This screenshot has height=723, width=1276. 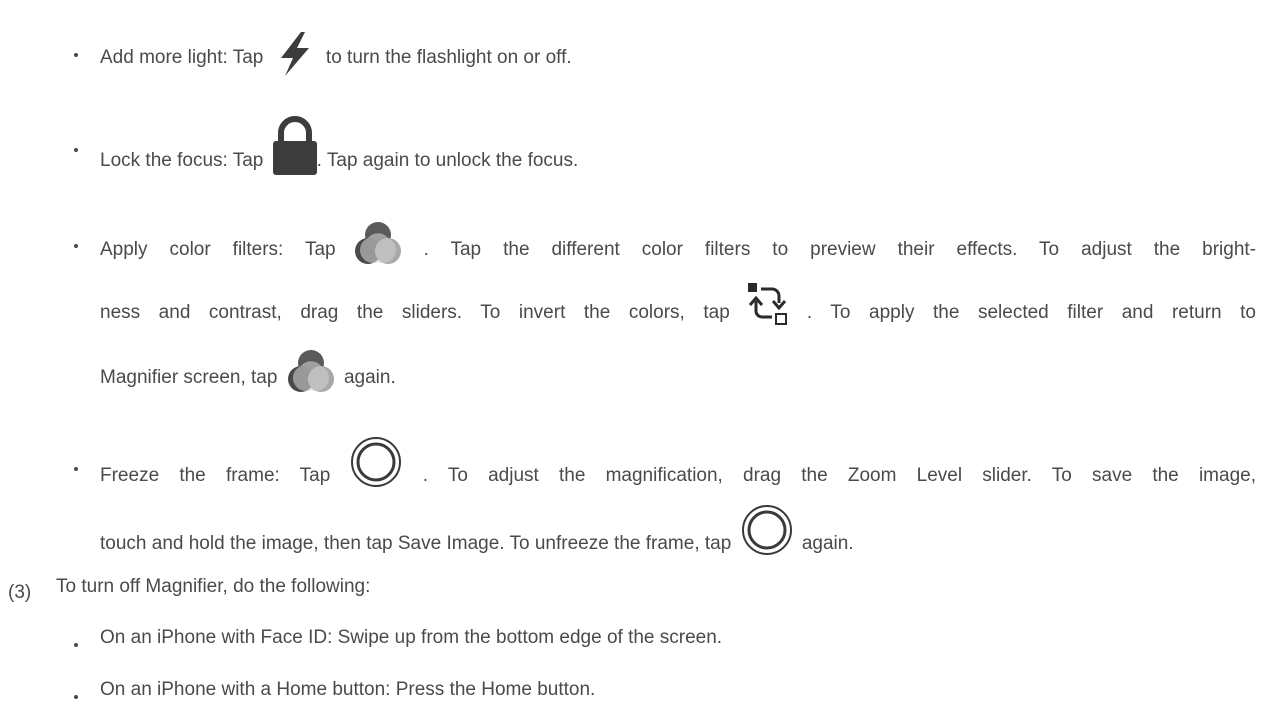 What do you see at coordinates (189, 378) in the screenshot?
I see `filters-text-3-before: Magnifier screen, tap` at bounding box center [189, 378].